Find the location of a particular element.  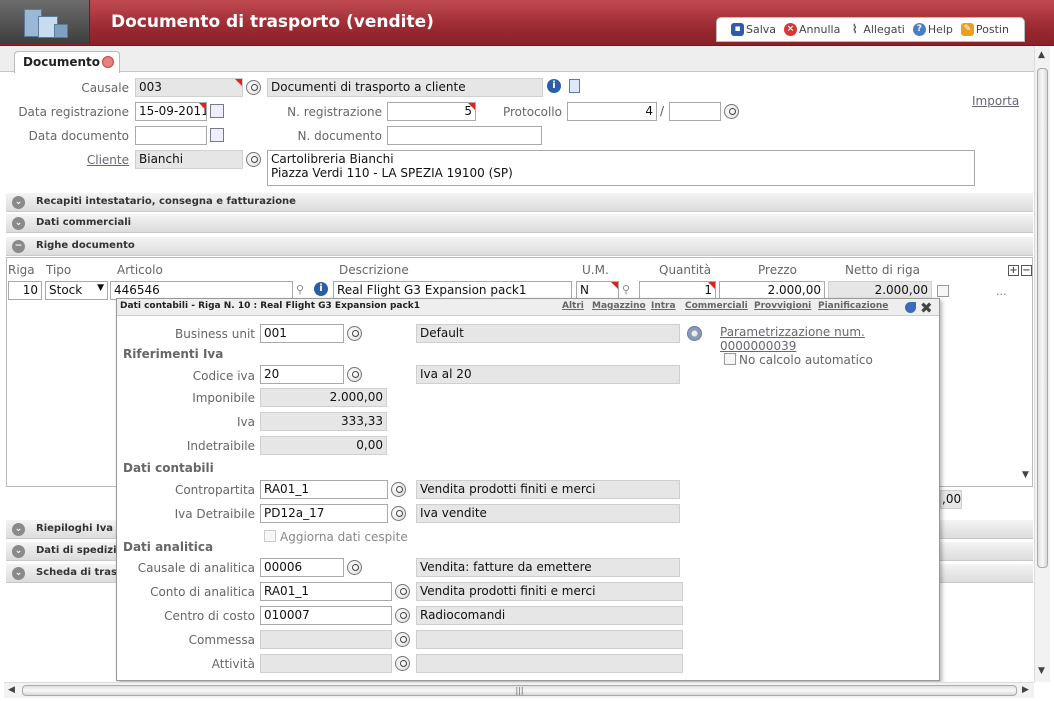

protocollo-field: 4 is located at coordinates (612, 111).